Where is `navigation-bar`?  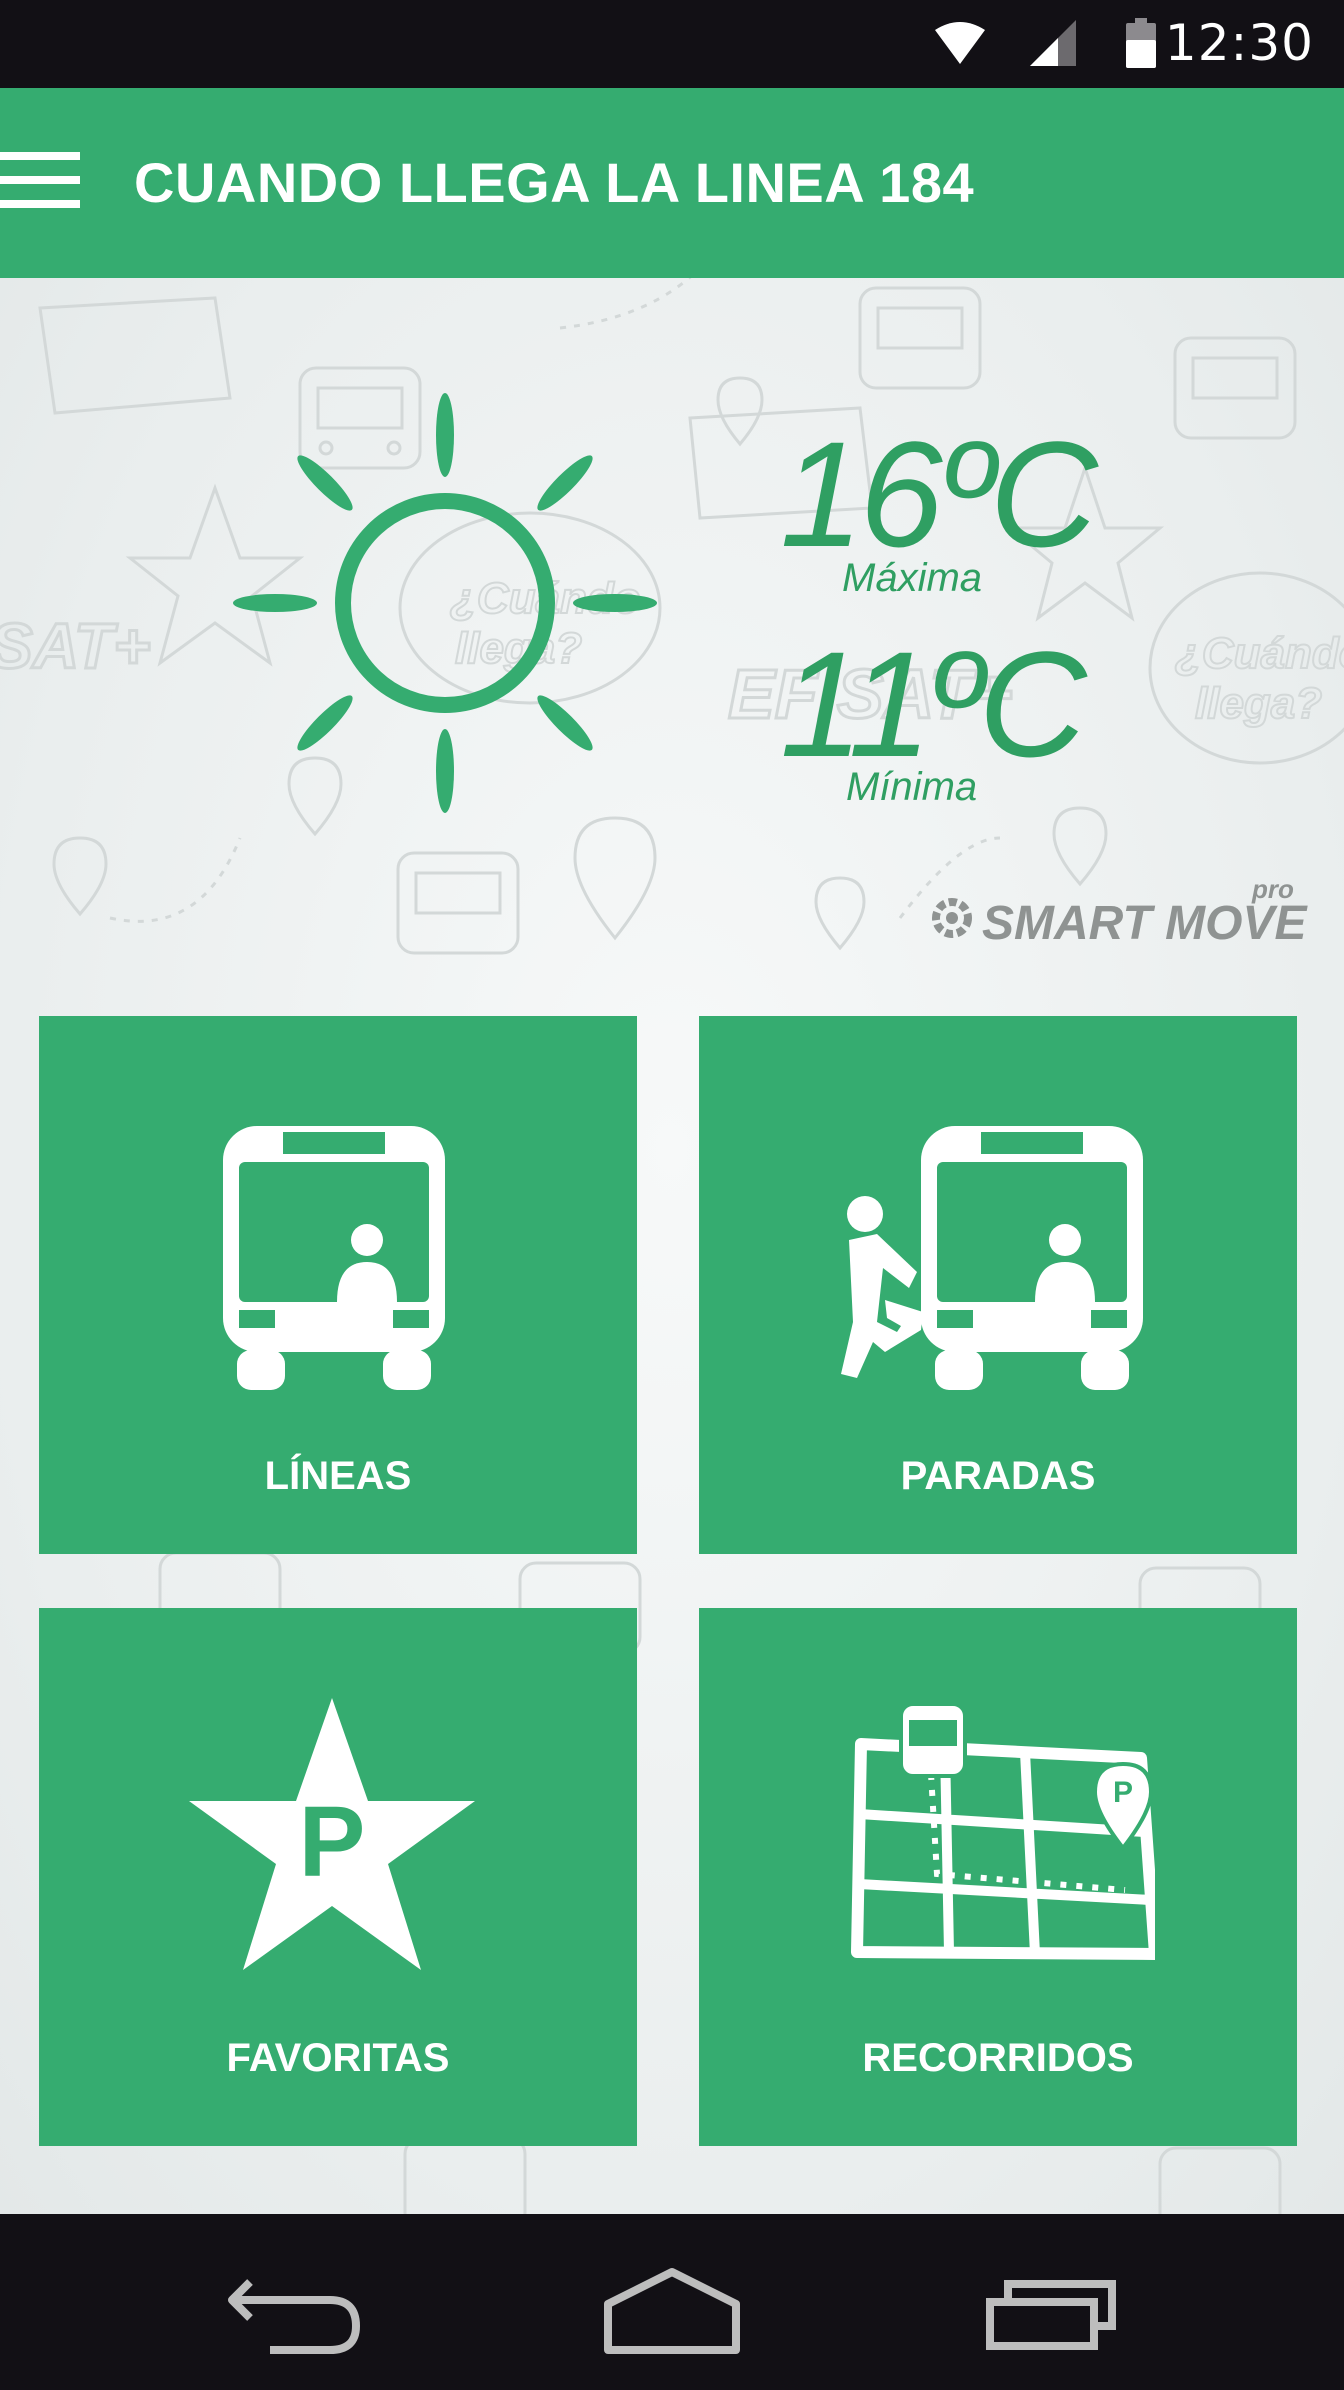 navigation-bar is located at coordinates (672, 2302).